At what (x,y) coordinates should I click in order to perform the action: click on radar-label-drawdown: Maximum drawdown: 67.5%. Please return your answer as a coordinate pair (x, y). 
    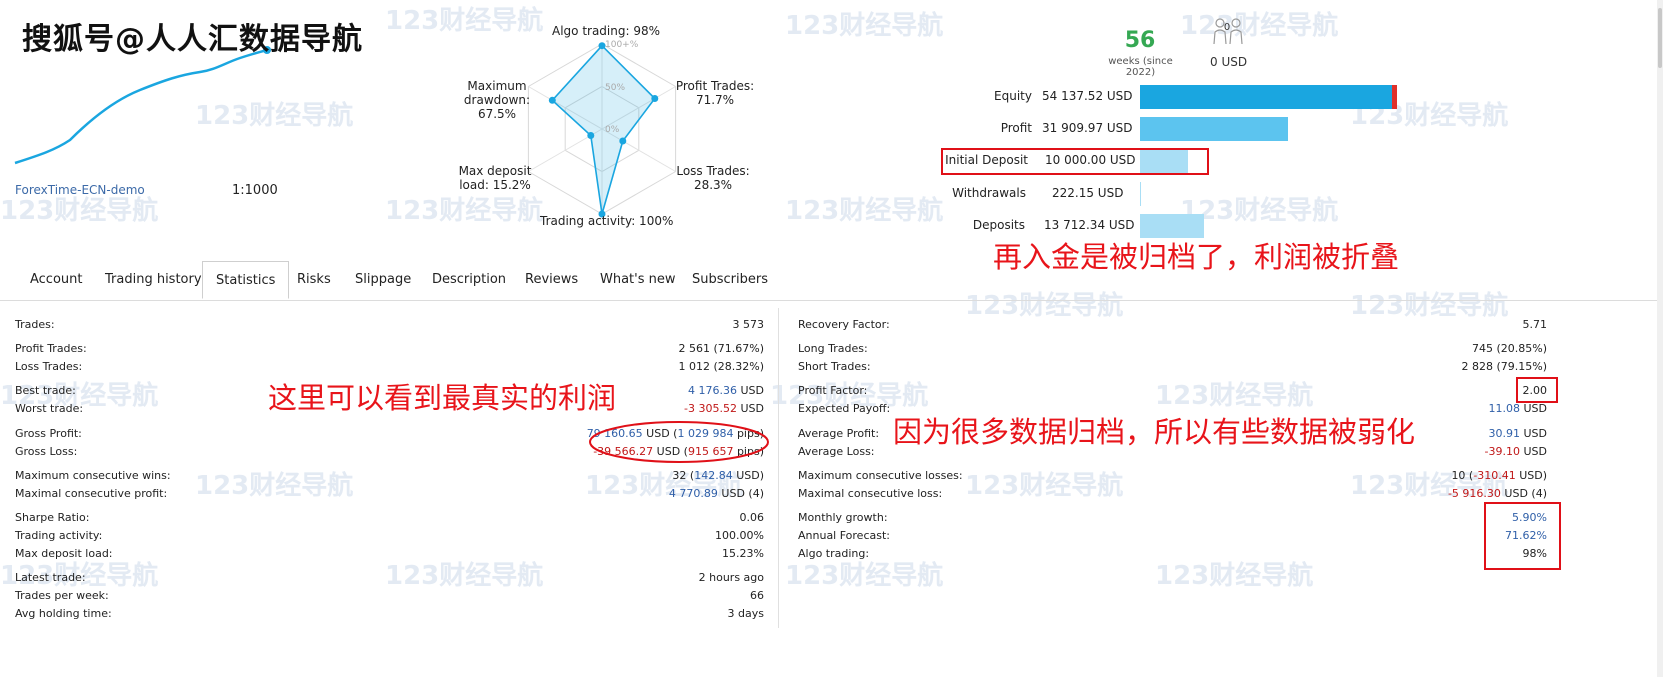
    Looking at the image, I should click on (497, 100).